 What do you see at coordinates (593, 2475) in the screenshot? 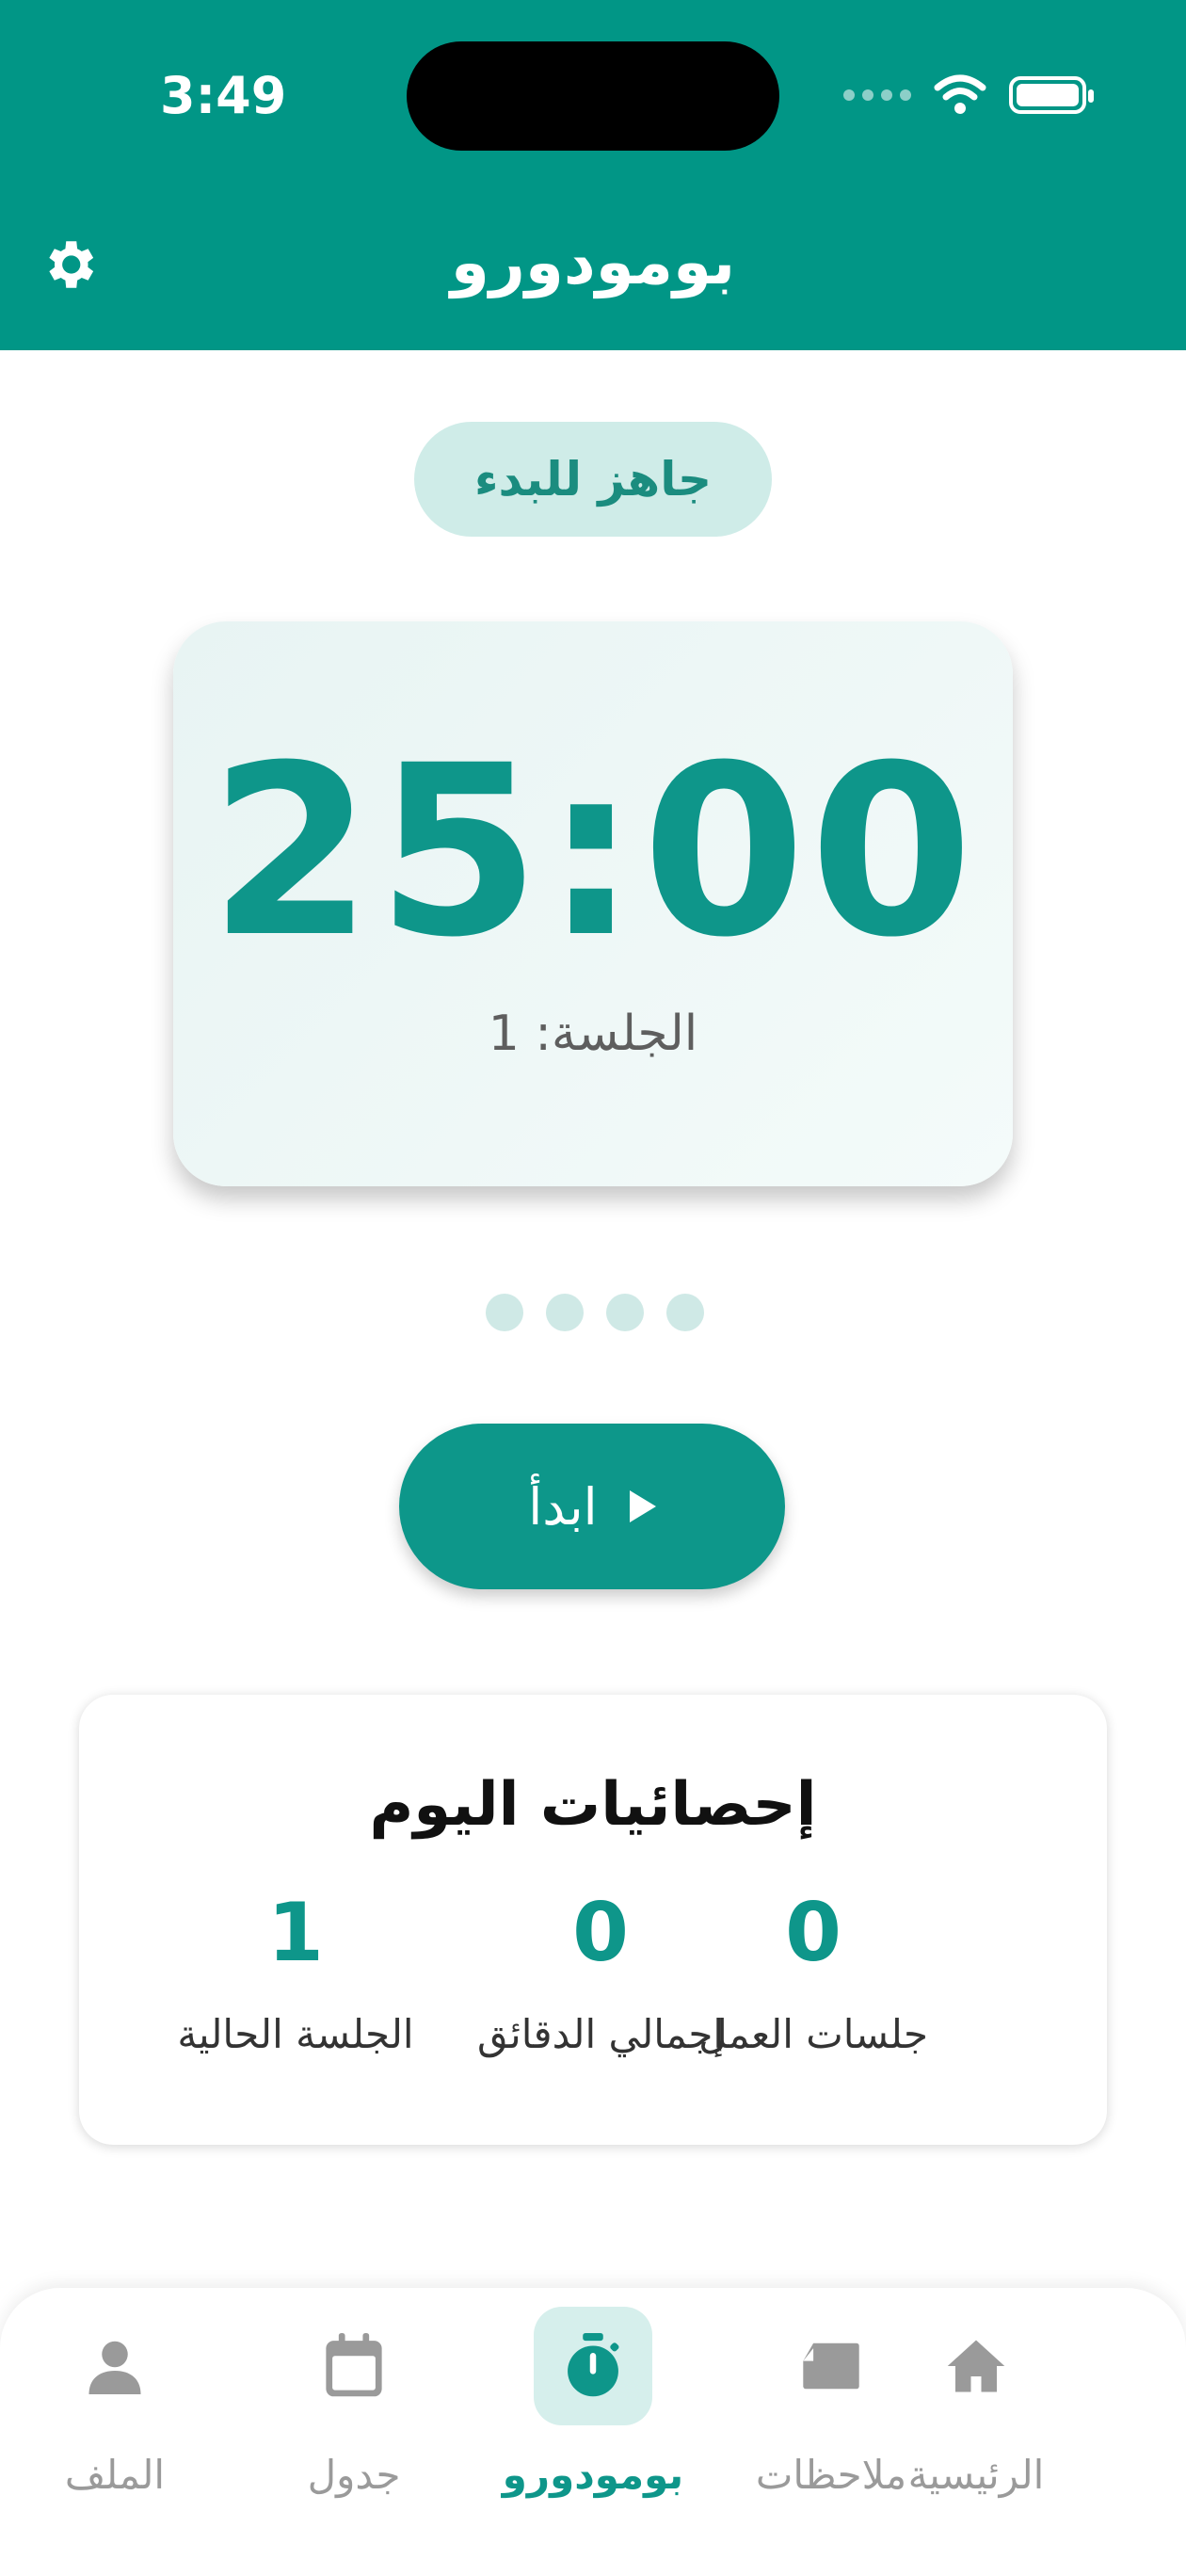
I see `nav-label: بومودورو` at bounding box center [593, 2475].